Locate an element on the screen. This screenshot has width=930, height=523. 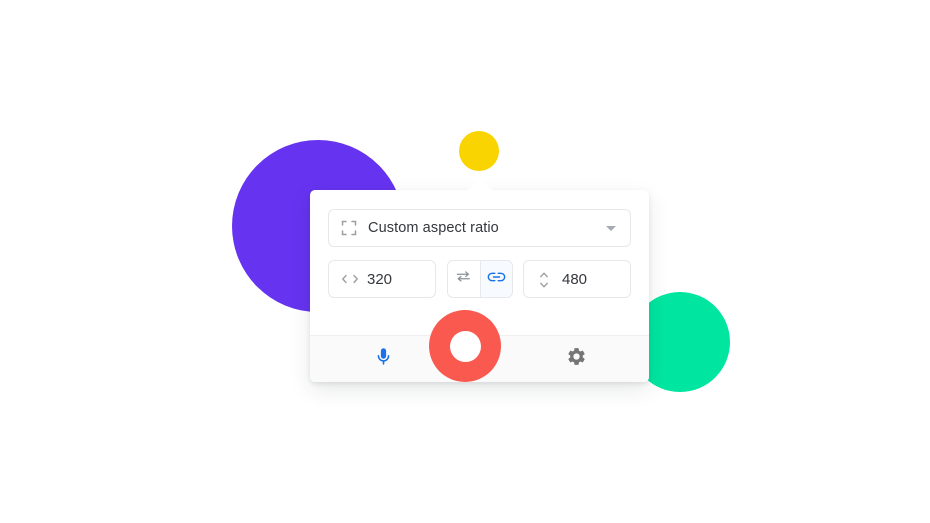
gear-icon is located at coordinates (576, 359).